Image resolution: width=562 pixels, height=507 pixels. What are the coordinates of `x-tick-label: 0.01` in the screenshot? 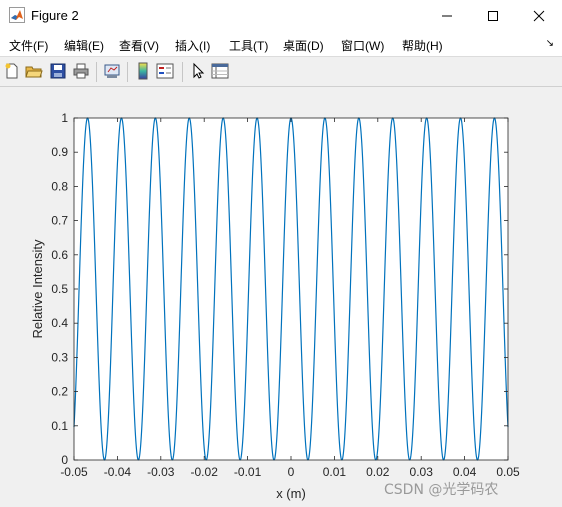 It's located at (335, 472).